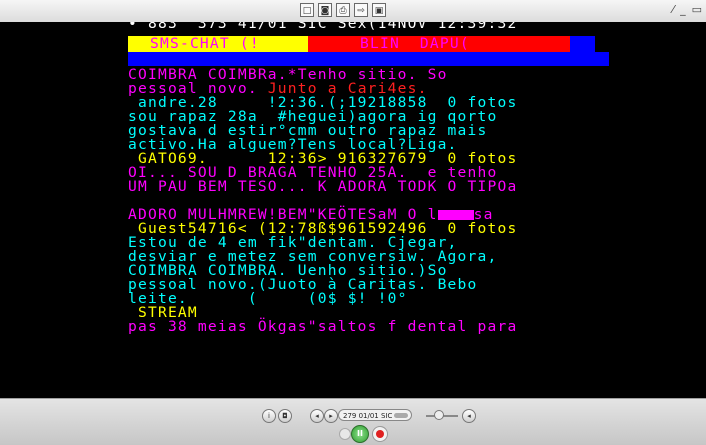 This screenshot has height=445, width=706. Describe the element at coordinates (439, 415) in the screenshot. I see `volume-slider-knob` at that location.